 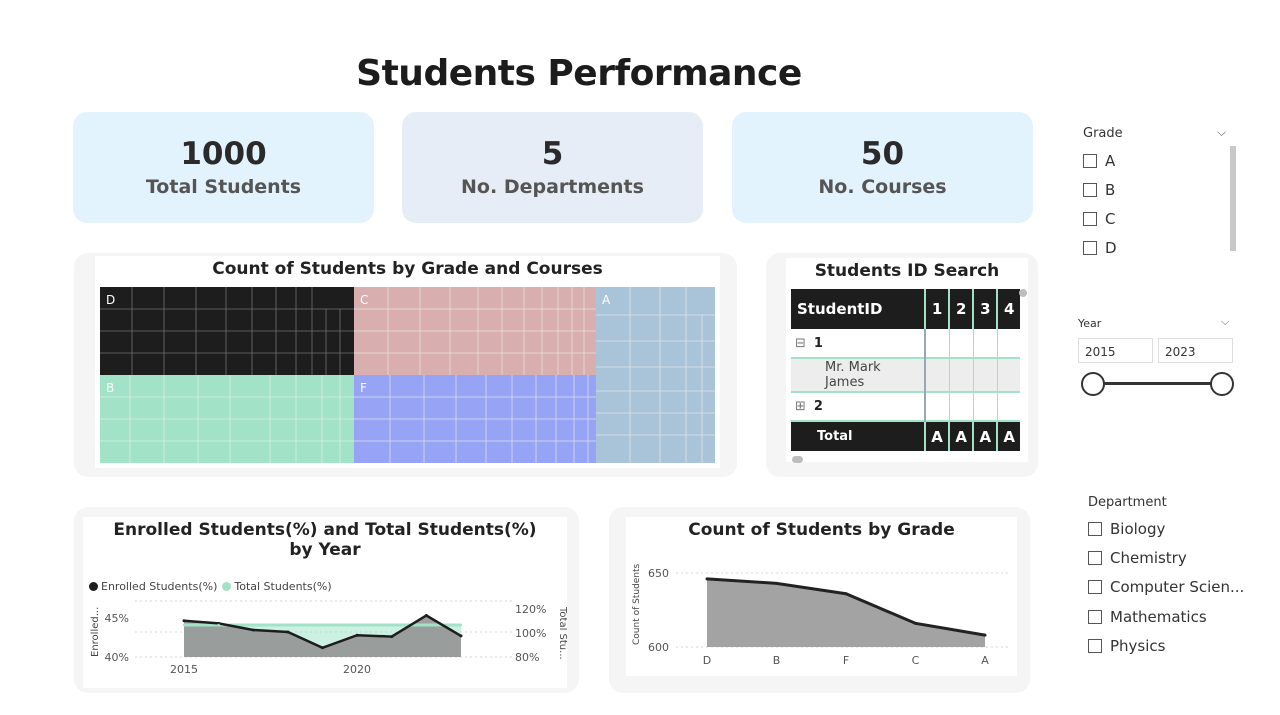 What do you see at coordinates (117, 657) in the screenshot?
I see `left-tick: 40%` at bounding box center [117, 657].